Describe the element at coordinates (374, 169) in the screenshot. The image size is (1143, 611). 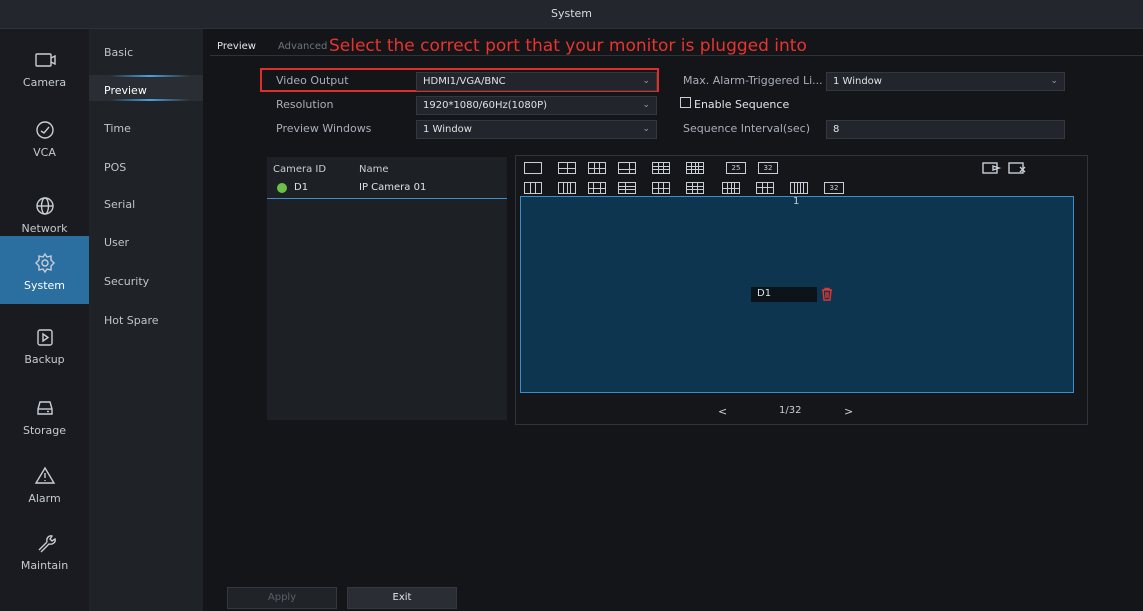
I see `col-name: Name` at that location.